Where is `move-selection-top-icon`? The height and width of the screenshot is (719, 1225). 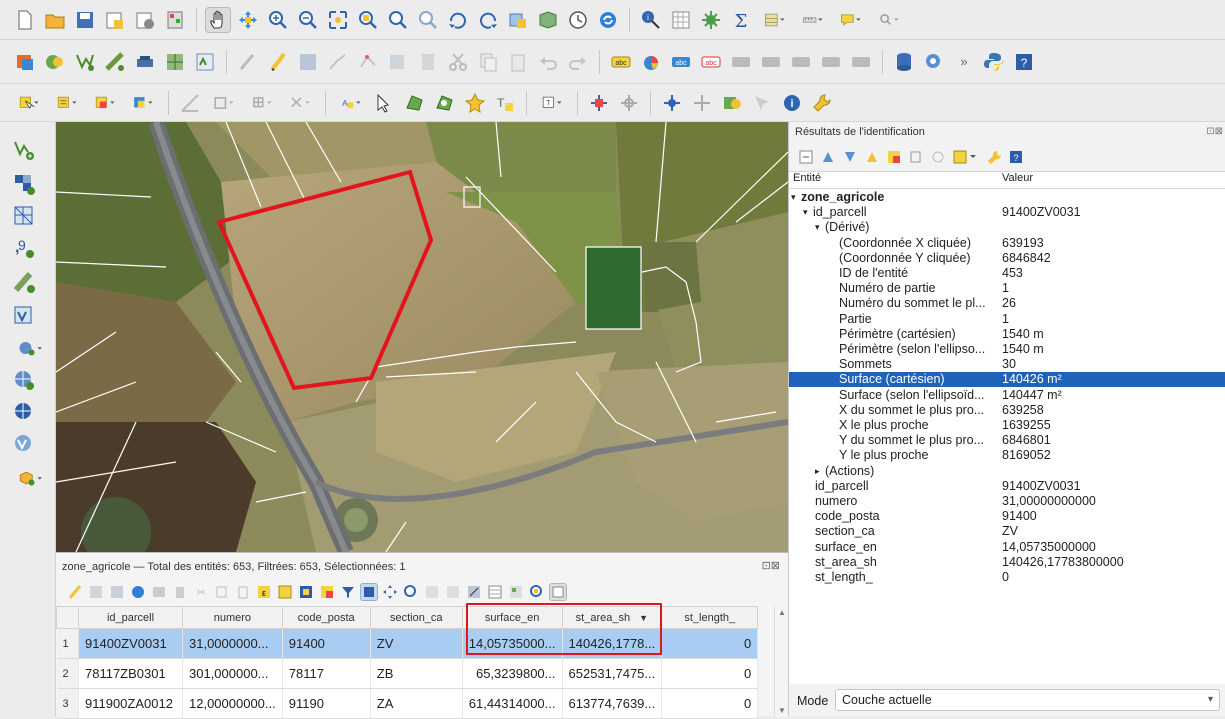 move-selection-top-icon is located at coordinates (369, 592).